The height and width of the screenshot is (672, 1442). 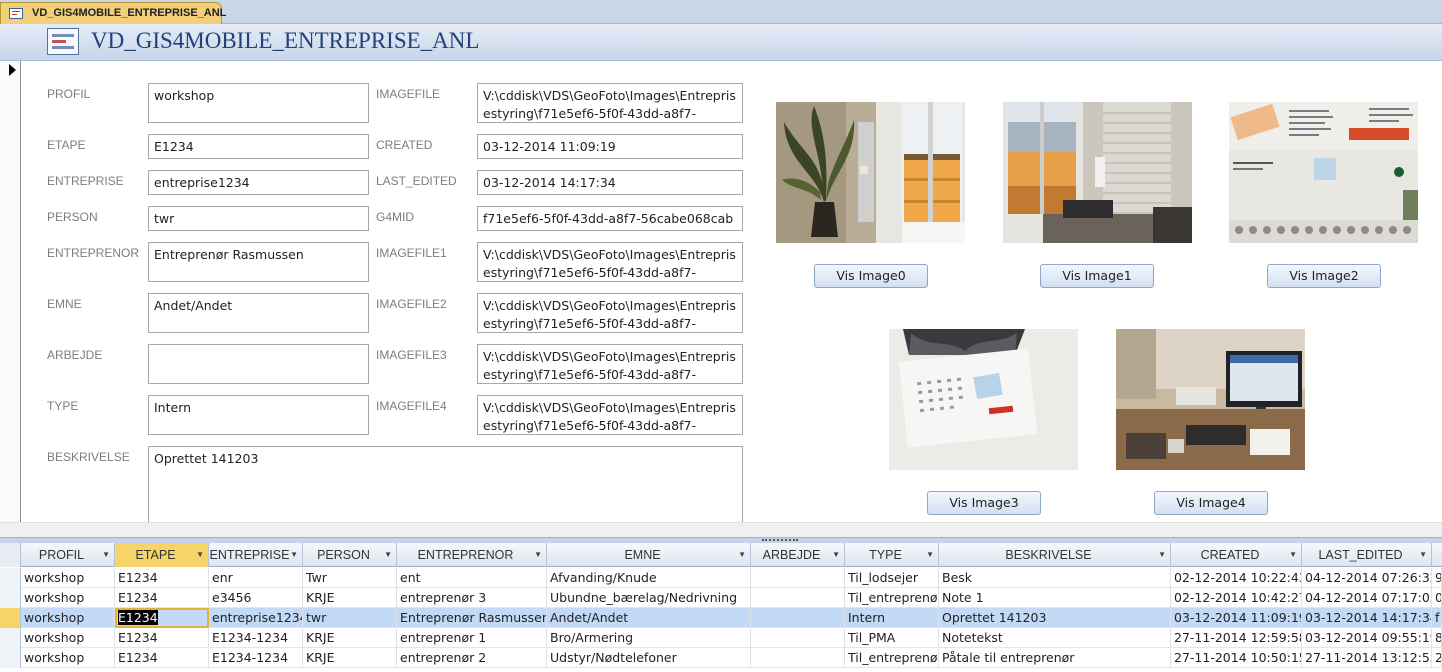 I want to click on vis-image1-button: Vis Image1, so click(x=1097, y=276).